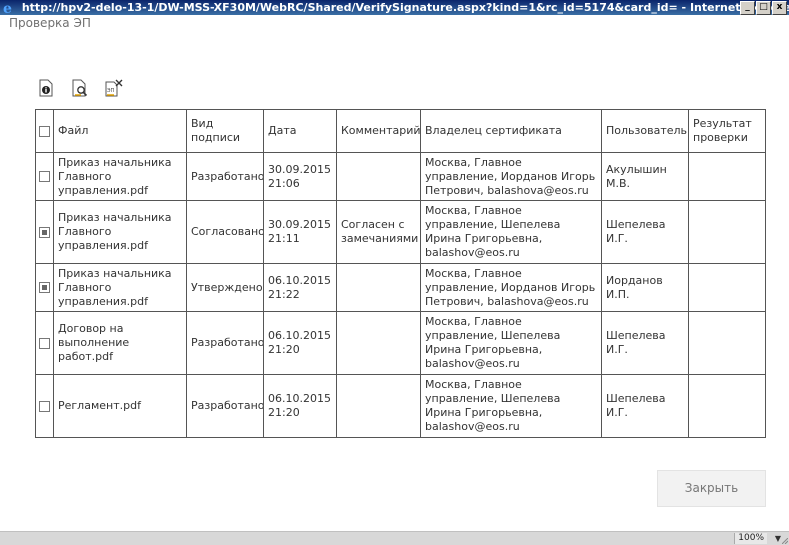 This screenshot has height=545, width=789. Describe the element at coordinates (645, 288) in the screenshot. I see `user-cell: Иорданов И.П.` at that location.